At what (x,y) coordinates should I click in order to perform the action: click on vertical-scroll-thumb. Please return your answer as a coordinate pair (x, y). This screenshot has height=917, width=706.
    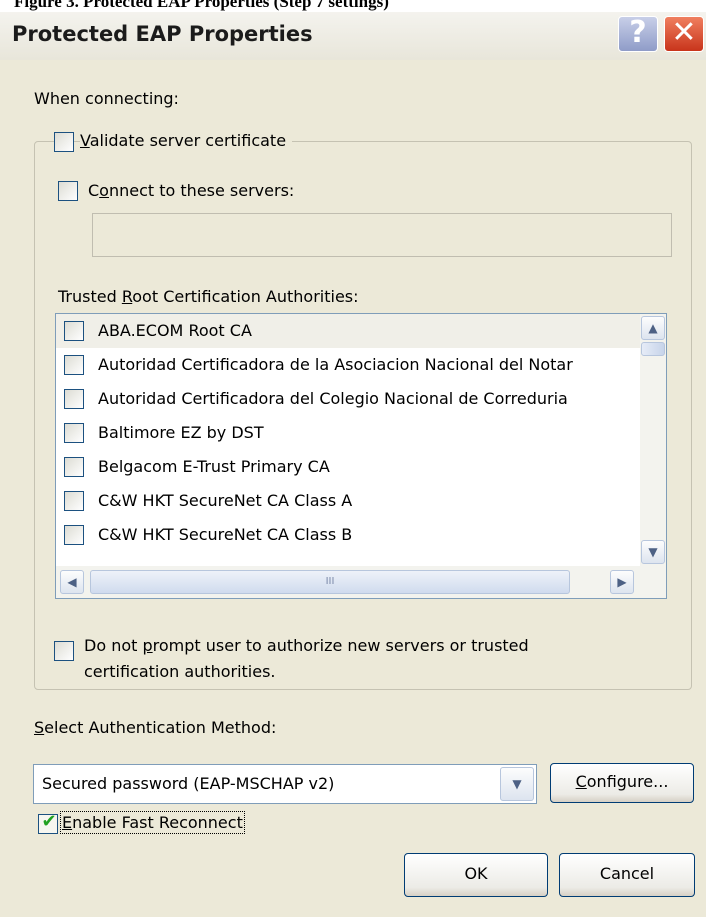
    Looking at the image, I should click on (653, 349).